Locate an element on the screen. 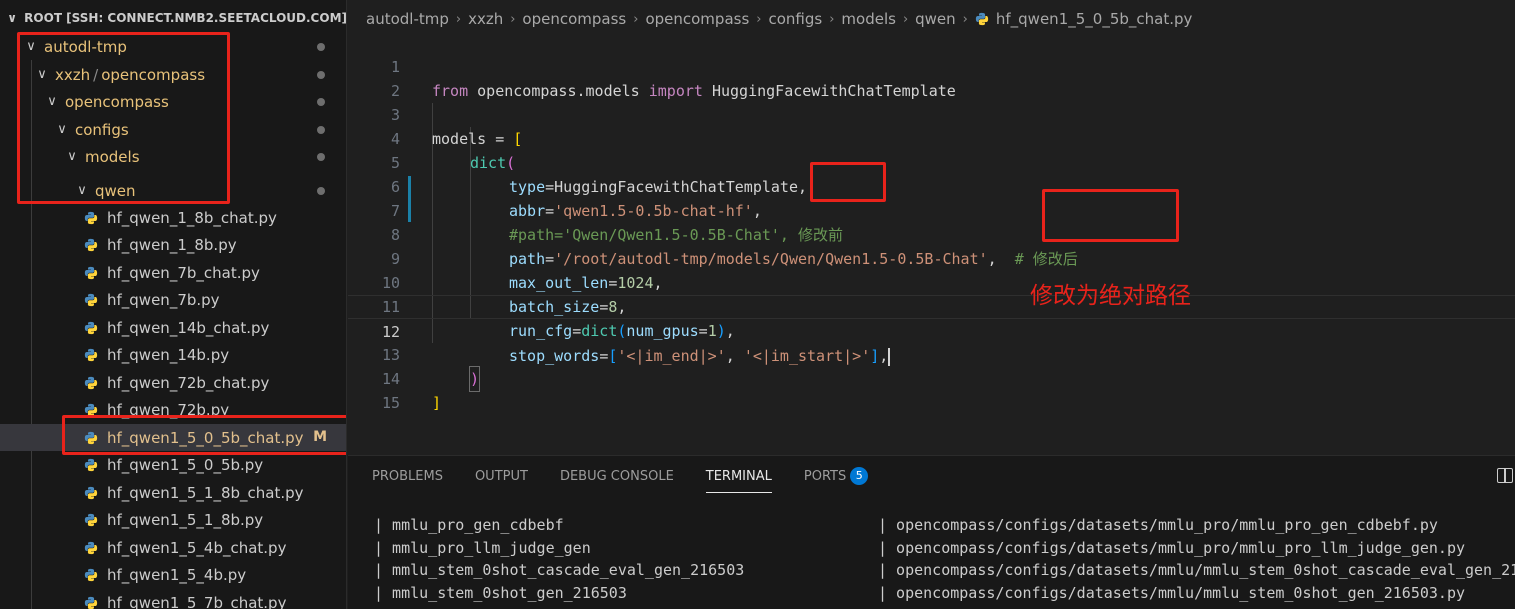 Image resolution: width=1515 pixels, height=609 pixels. file-item: hf_qwen_72b_chat.py is located at coordinates (173, 382).